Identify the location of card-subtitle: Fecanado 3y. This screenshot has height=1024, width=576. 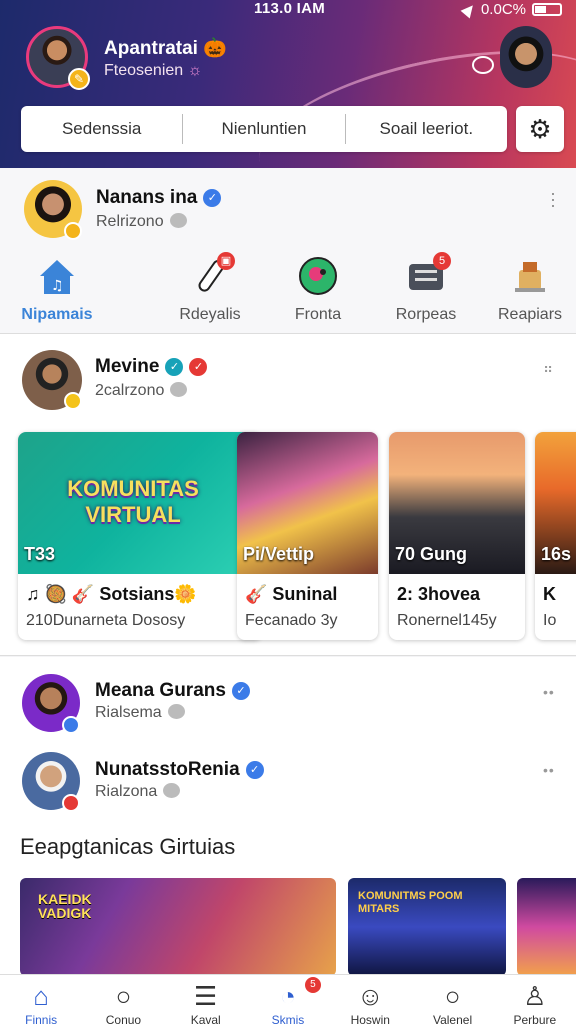
(291, 620).